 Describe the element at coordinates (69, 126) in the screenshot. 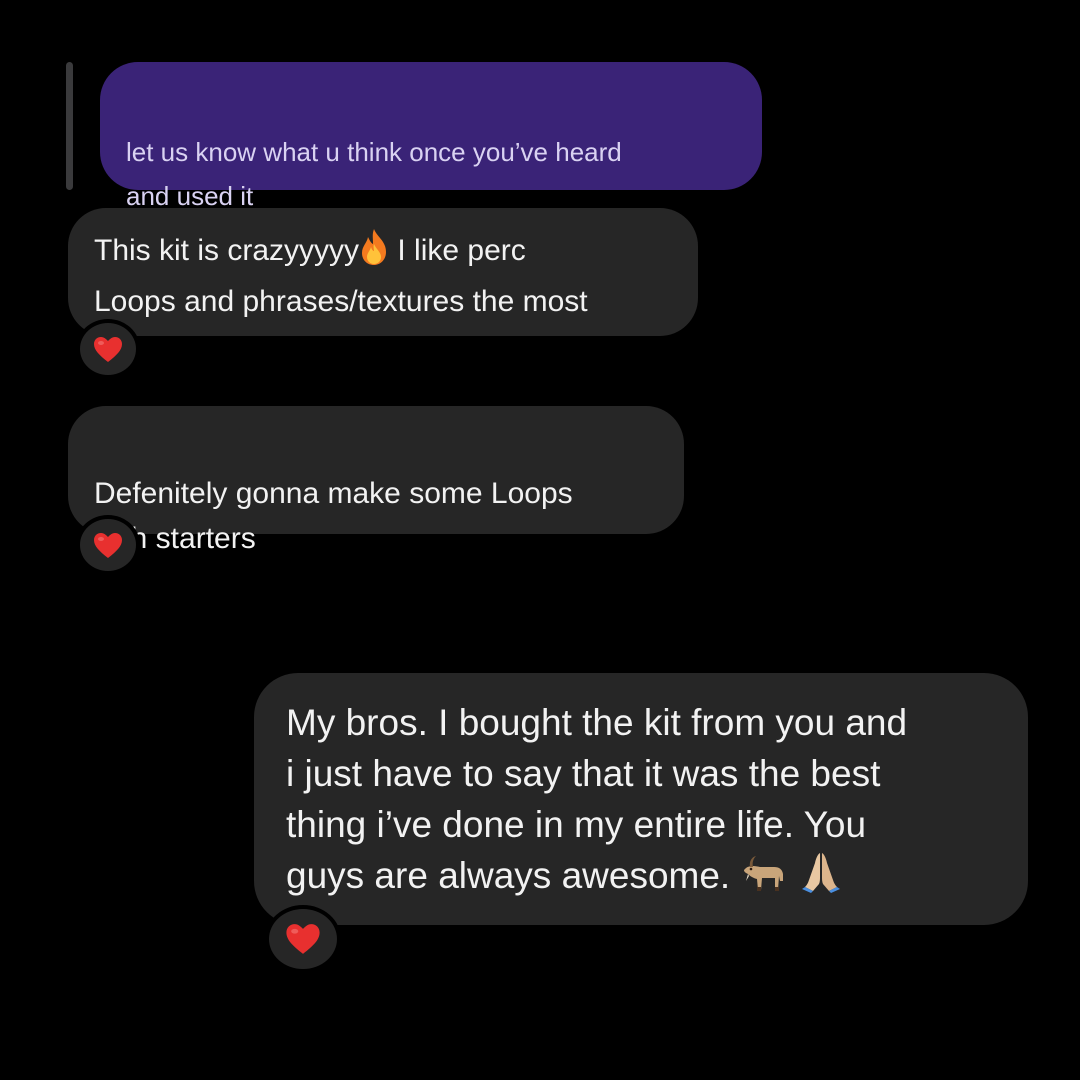

I see `reply-indicator-bar` at that location.